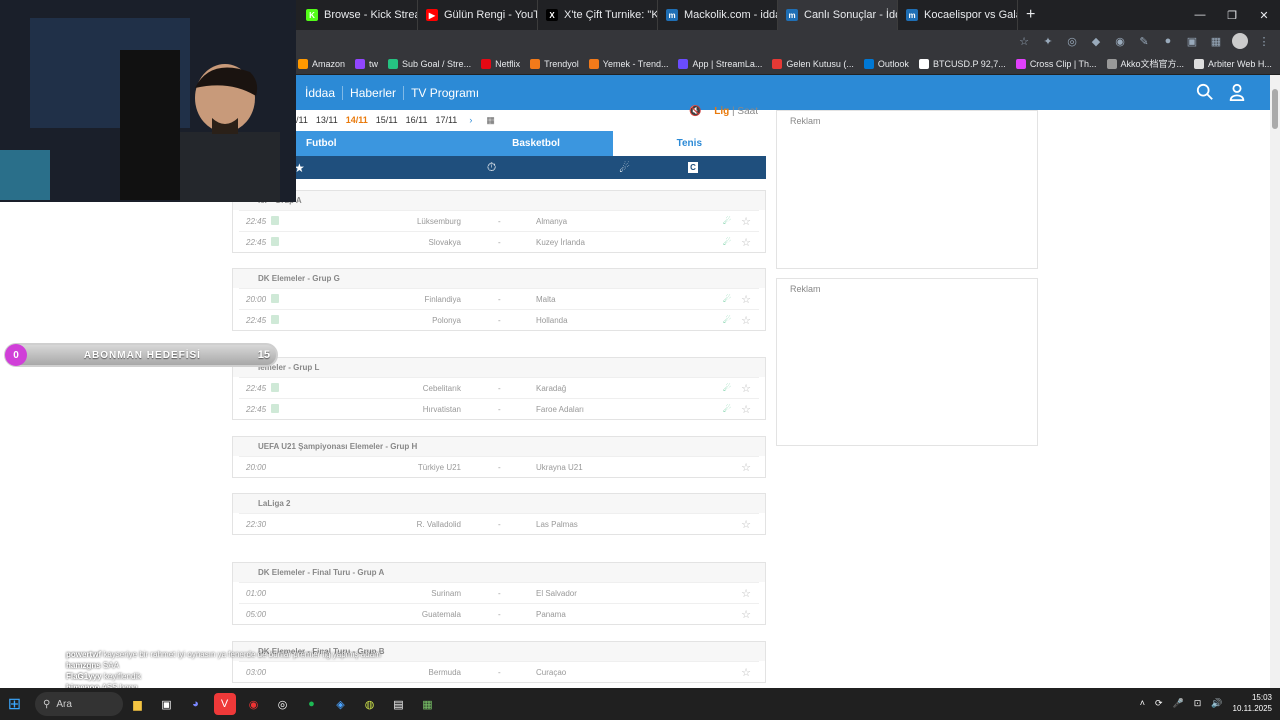  I want to click on league-name: ler - Grup A, so click(499, 200).